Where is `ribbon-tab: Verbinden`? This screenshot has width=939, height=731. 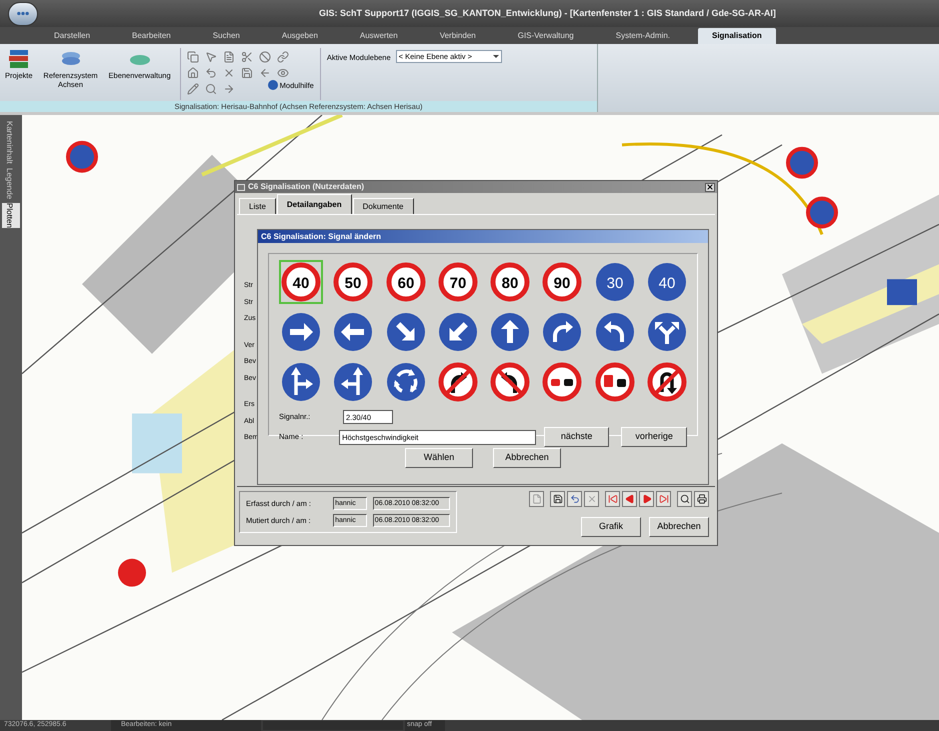 ribbon-tab: Verbinden is located at coordinates (458, 36).